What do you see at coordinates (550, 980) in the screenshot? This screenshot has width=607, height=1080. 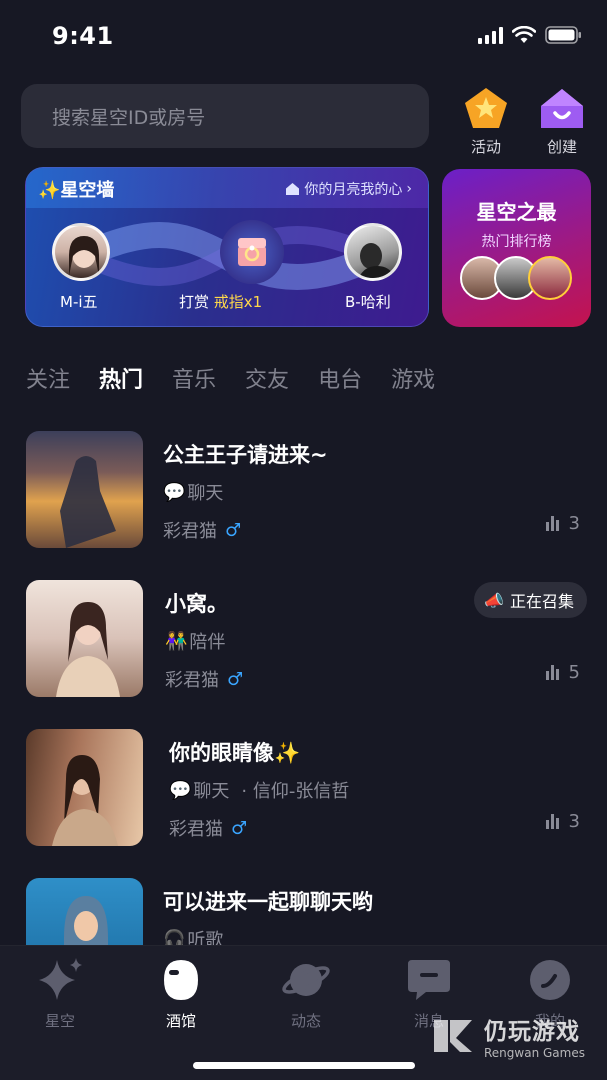 I see `profile-icon` at bounding box center [550, 980].